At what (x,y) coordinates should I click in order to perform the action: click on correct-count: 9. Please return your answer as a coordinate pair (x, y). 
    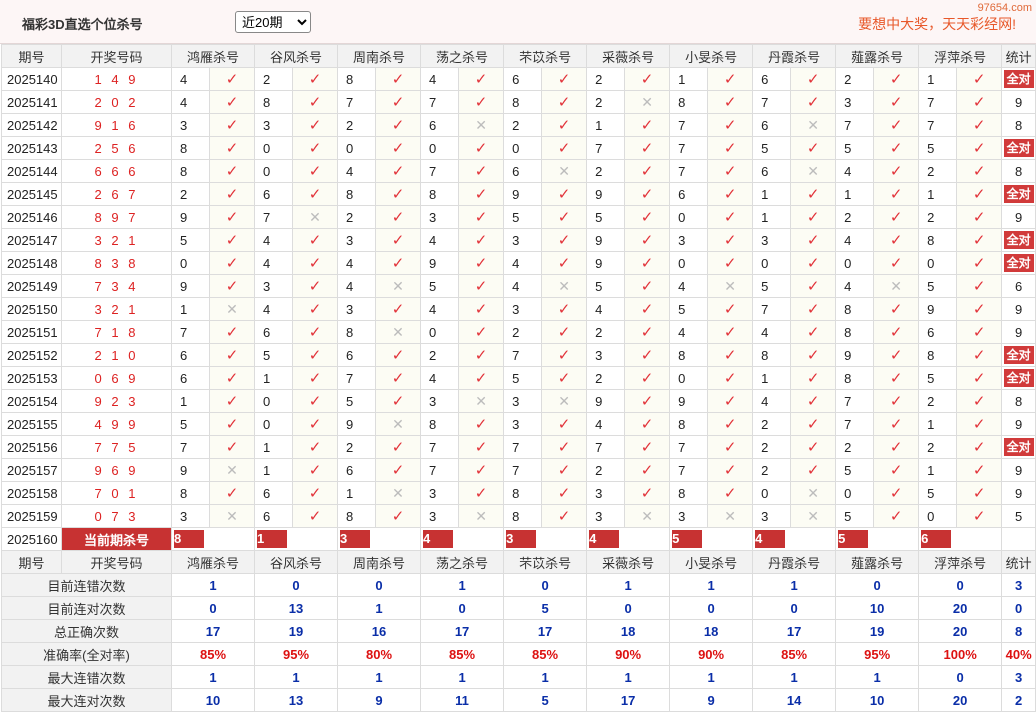
    Looking at the image, I should click on (1019, 424).